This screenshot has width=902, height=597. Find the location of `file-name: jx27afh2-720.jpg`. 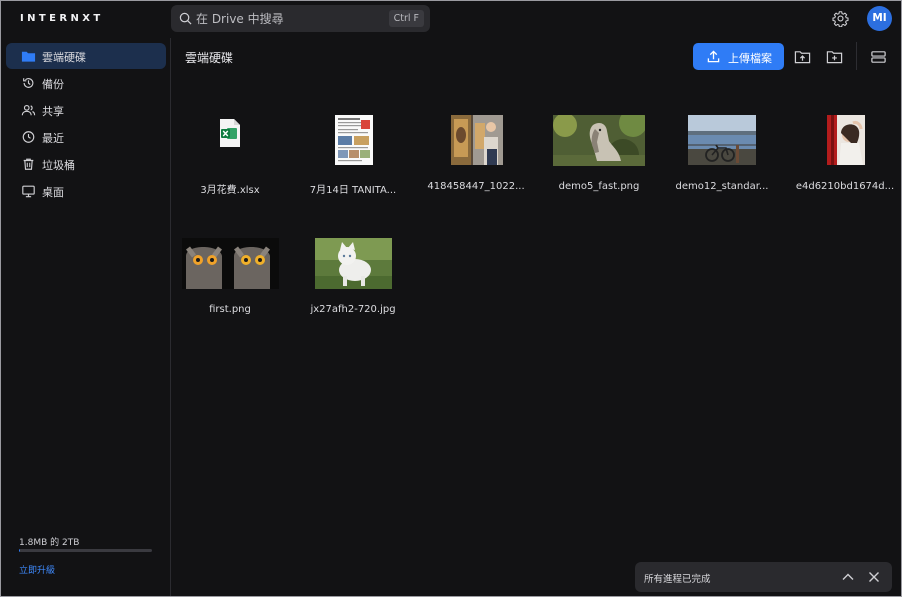

file-name: jx27afh2-720.jpg is located at coordinates (353, 309).